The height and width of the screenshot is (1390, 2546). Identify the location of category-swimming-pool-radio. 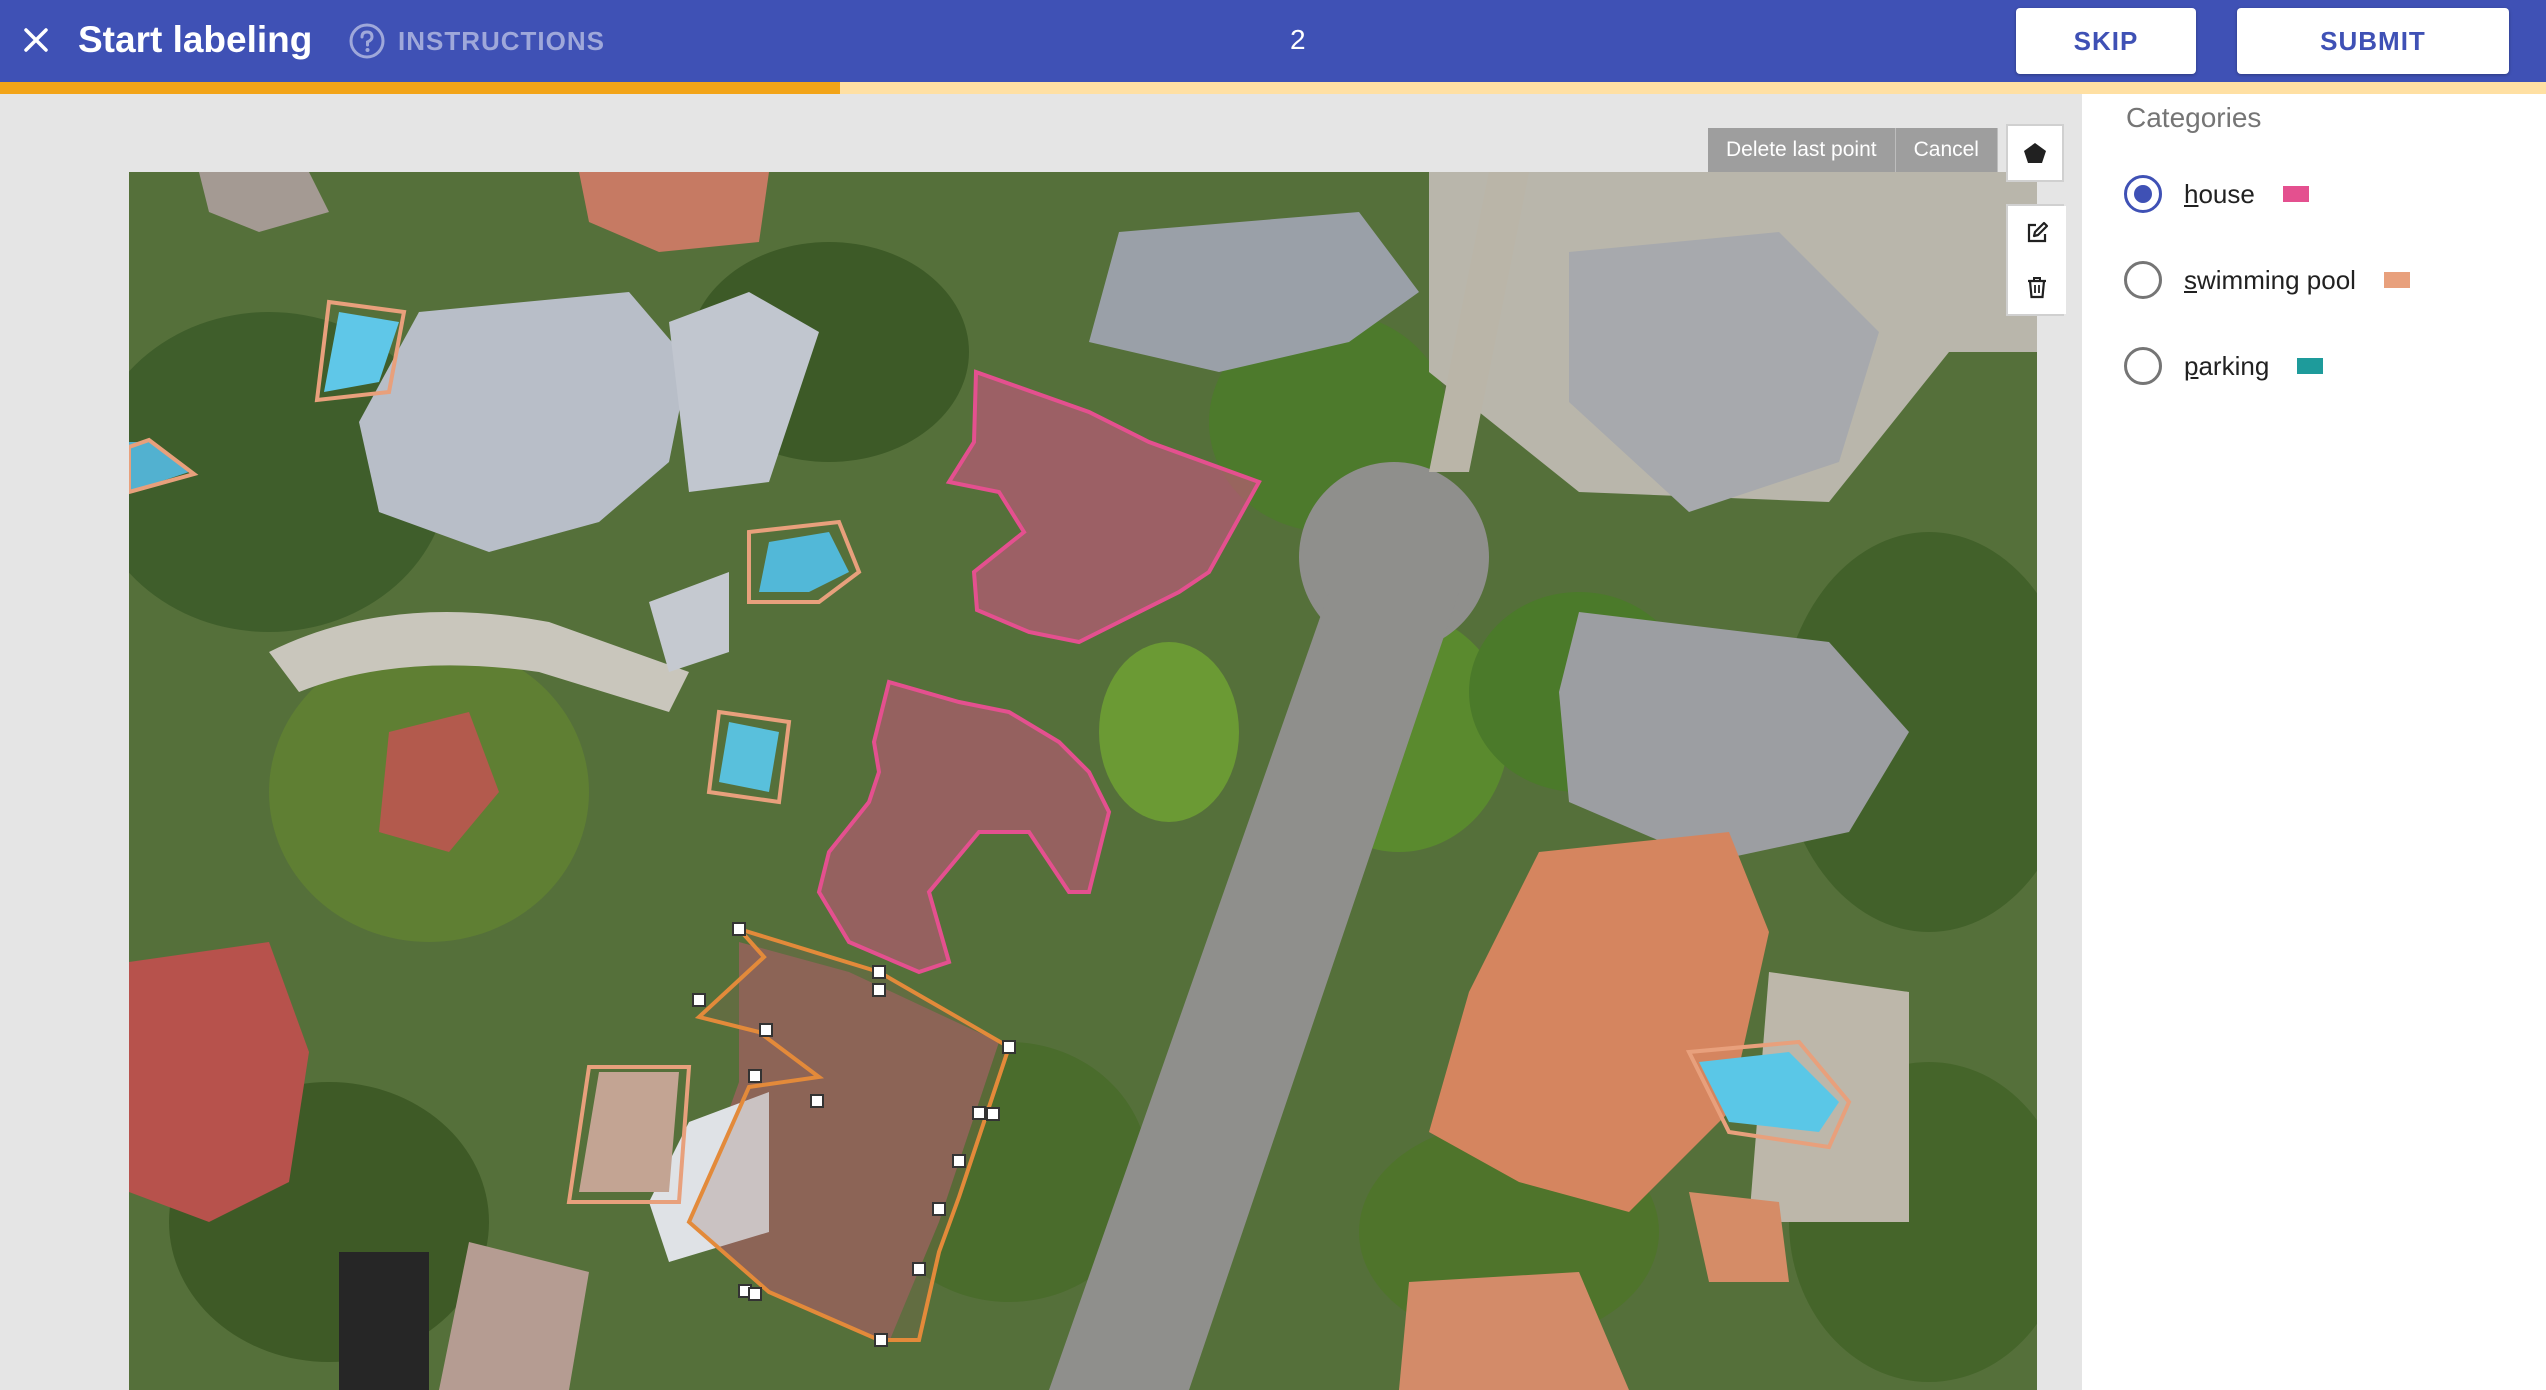
(2143, 280).